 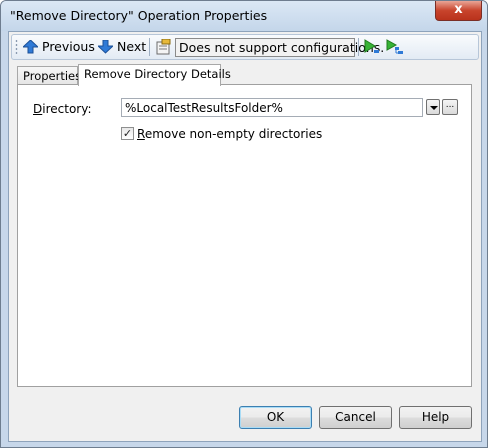 I want to click on run-operation-icon, so click(x=371, y=46).